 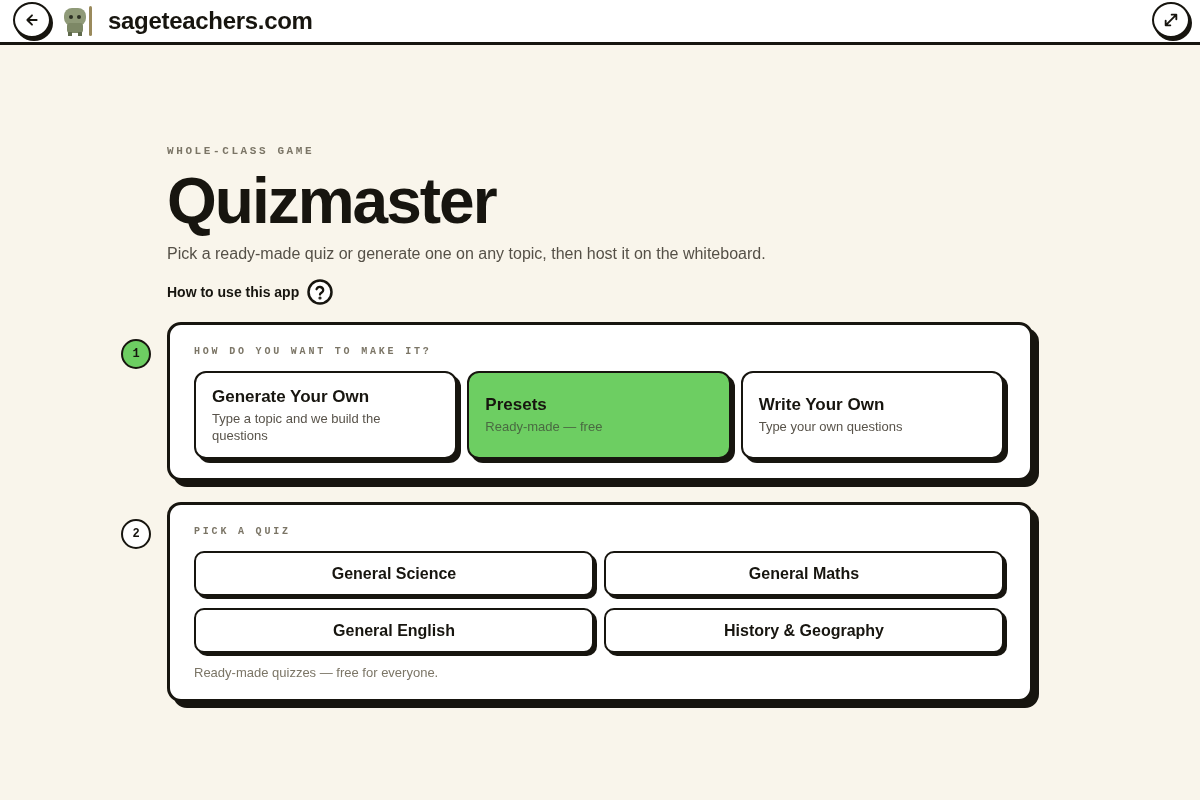 I want to click on page-title: Quizmaster, so click(x=332, y=201).